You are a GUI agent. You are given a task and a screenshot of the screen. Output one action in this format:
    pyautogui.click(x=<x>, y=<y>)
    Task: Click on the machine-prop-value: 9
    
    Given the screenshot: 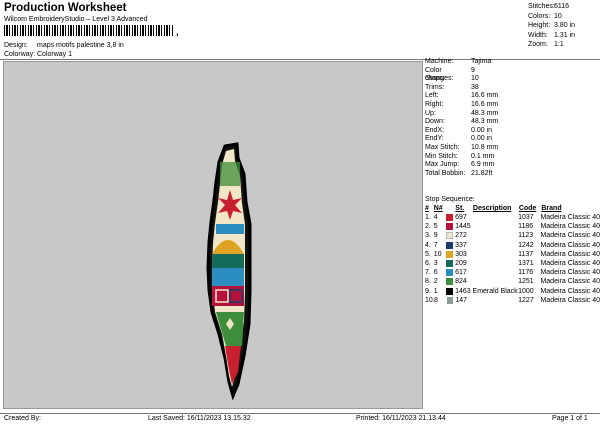 What is the action you would take?
    pyautogui.click(x=473, y=70)
    